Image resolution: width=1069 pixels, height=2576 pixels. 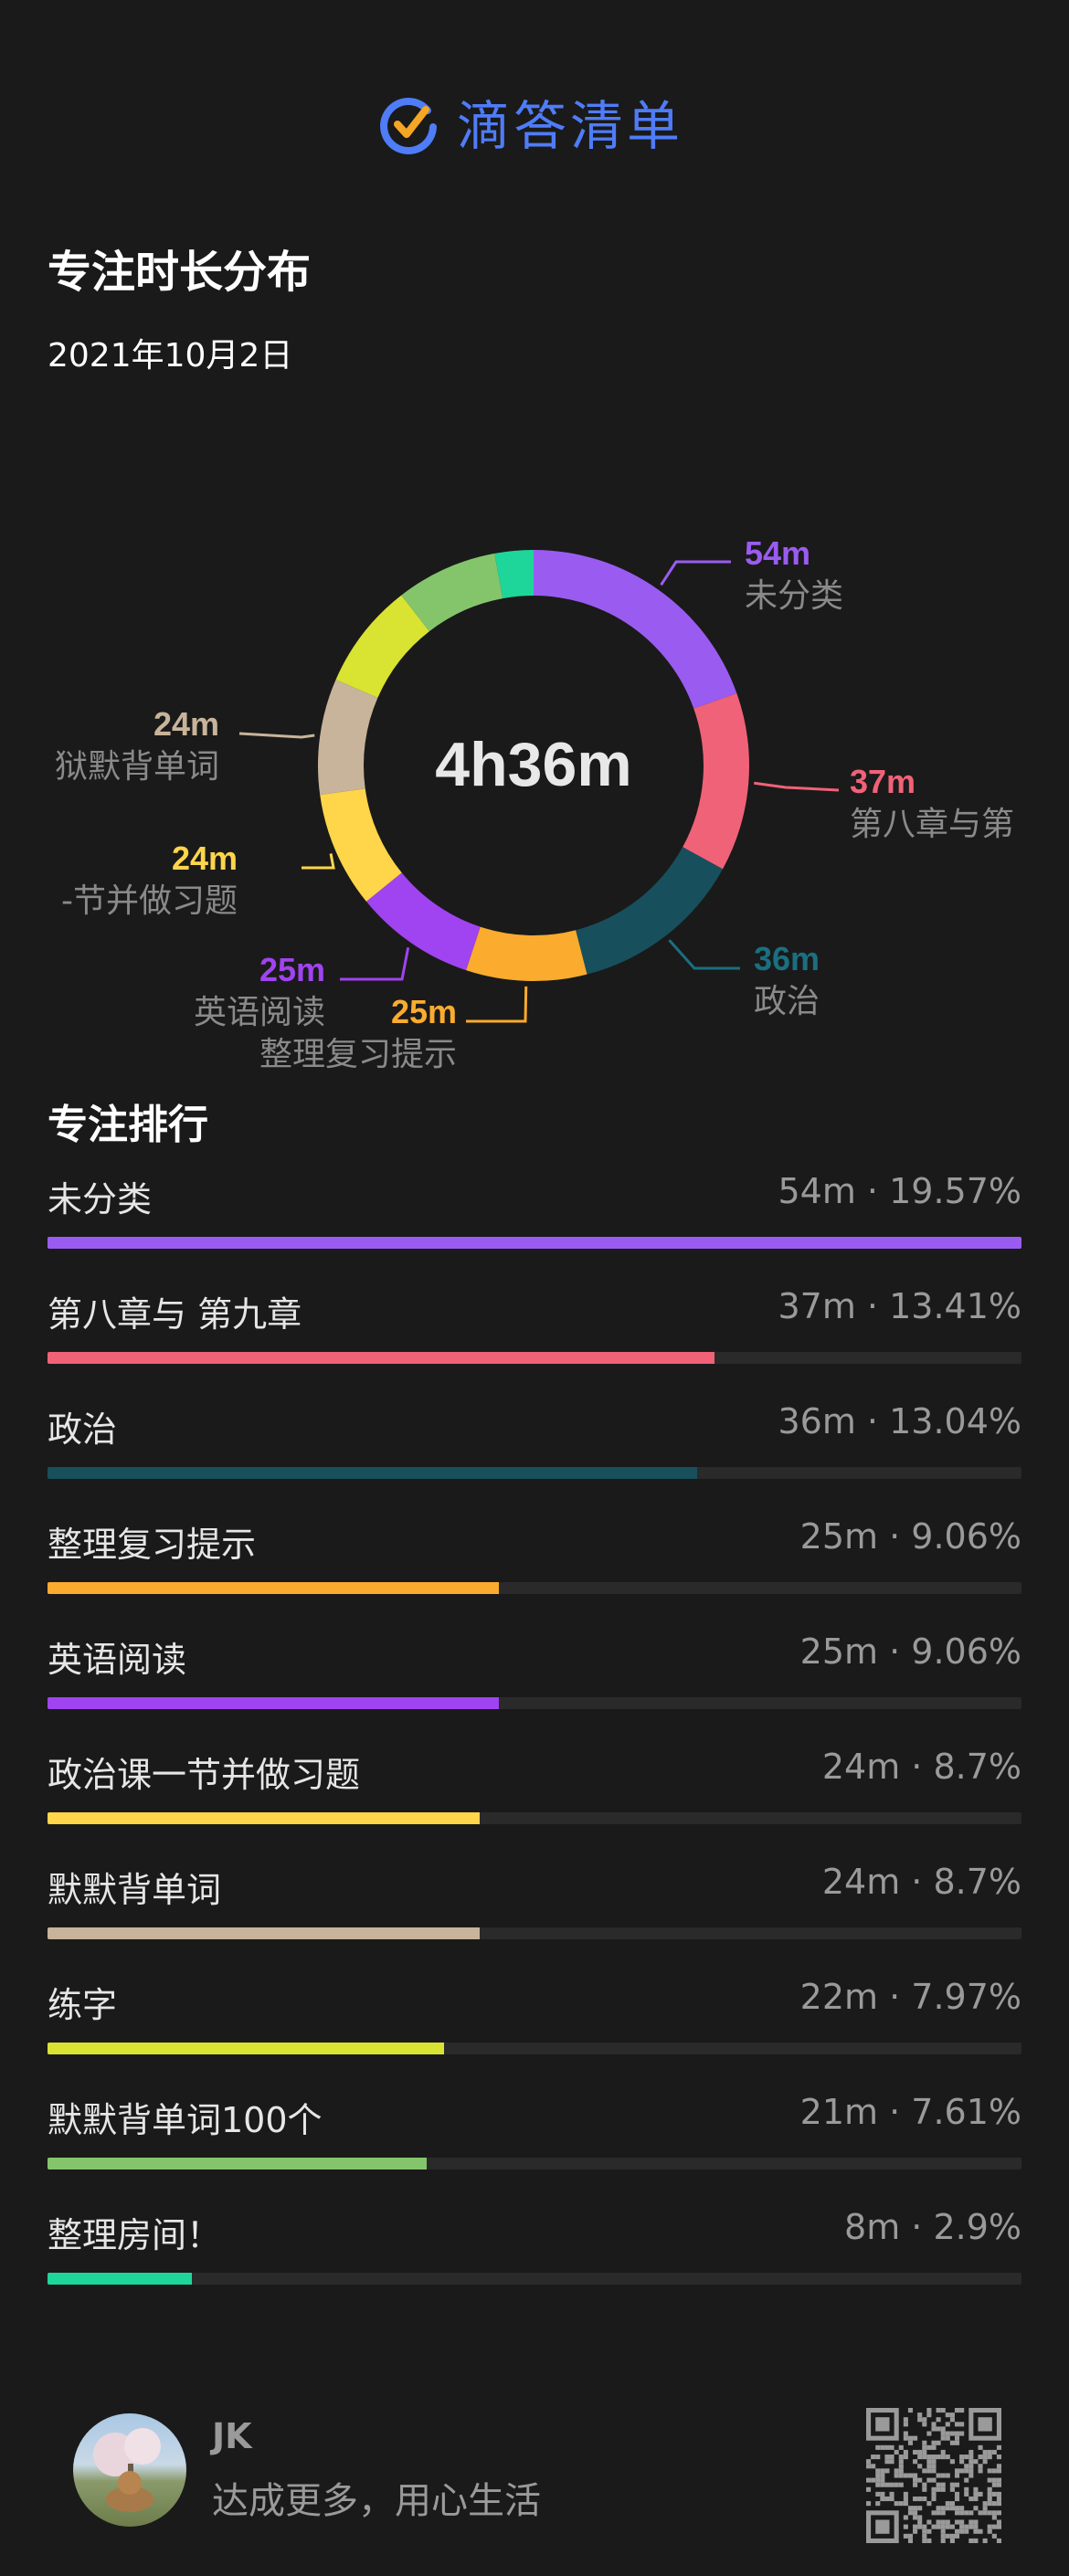 I want to click on slice-name-label: -节并做习题, so click(x=149, y=901).